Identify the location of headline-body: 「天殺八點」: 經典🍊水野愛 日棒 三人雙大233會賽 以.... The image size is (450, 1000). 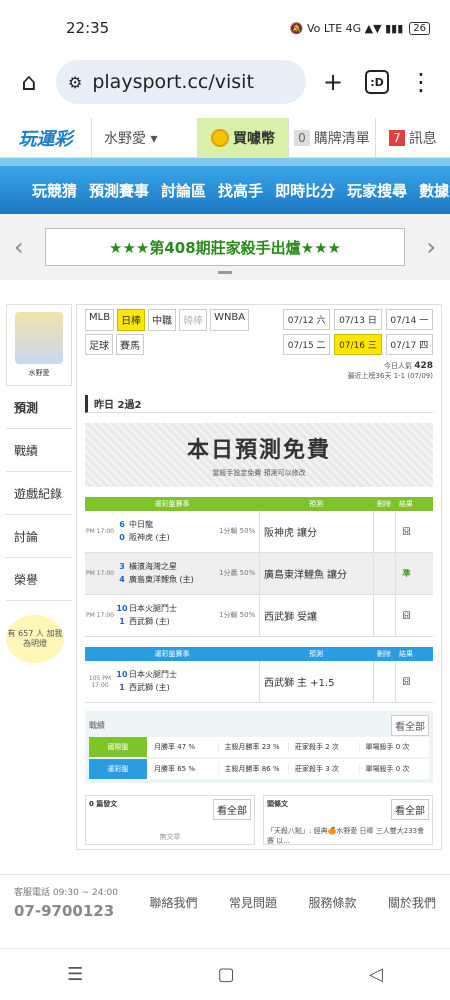
(348, 836).